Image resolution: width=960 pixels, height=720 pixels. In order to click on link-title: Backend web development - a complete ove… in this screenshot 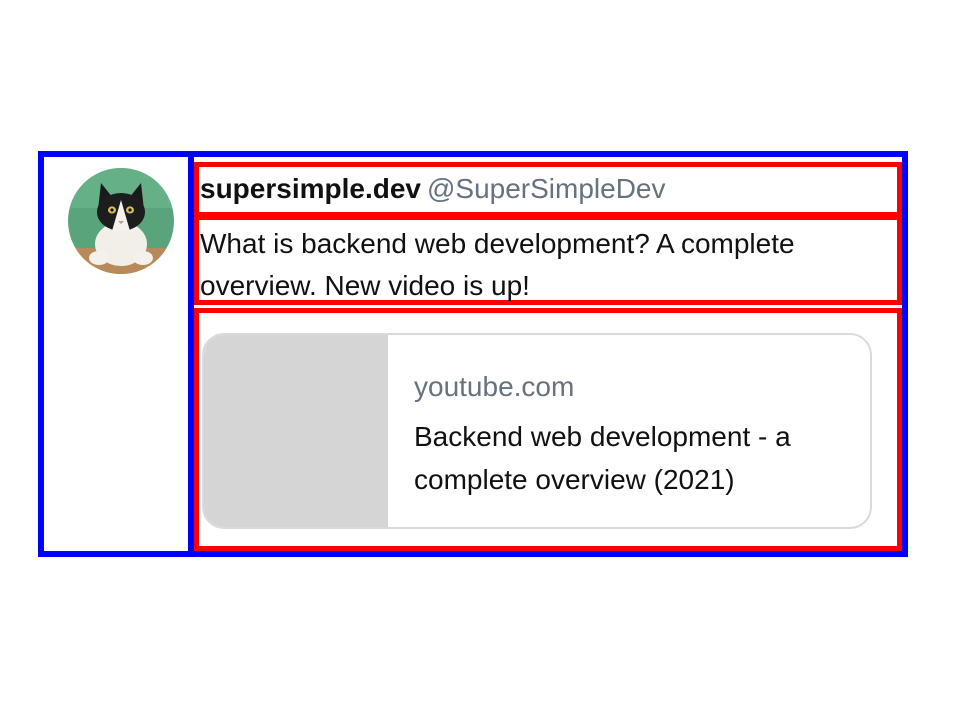, I will do `click(634, 458)`.